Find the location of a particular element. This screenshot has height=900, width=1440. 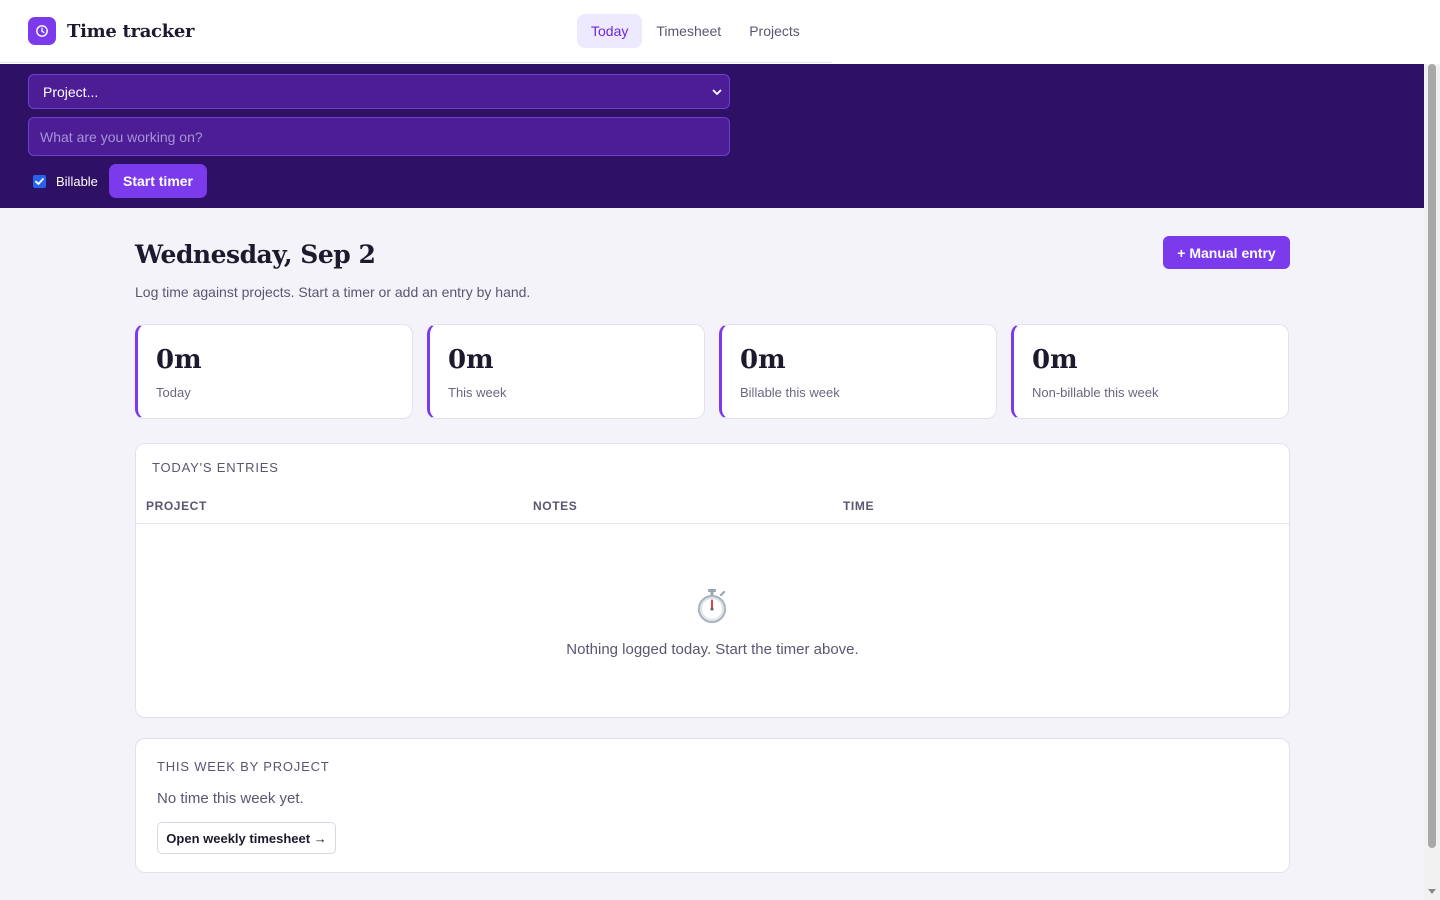

clock-icon is located at coordinates (42, 31).